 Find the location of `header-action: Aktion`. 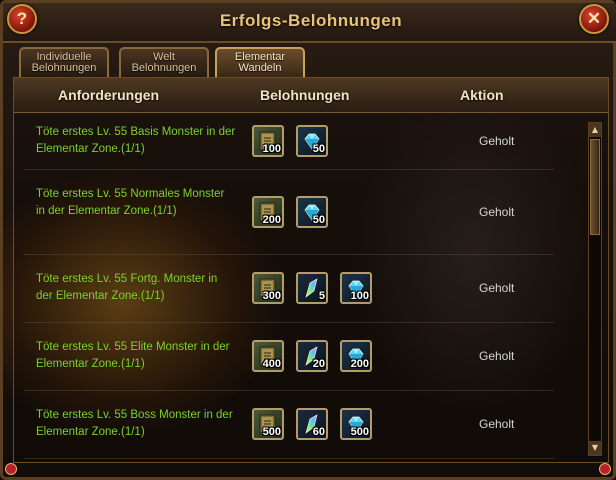

header-action: Aktion is located at coordinates (482, 95).